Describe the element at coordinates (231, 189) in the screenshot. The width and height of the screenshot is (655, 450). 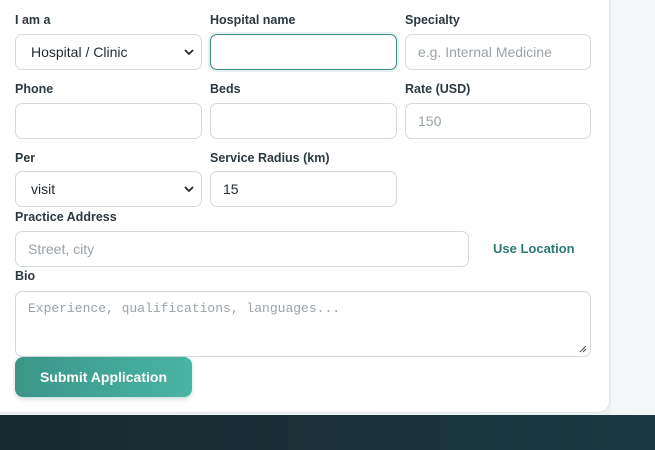
I see `service-radius-value: 15` at that location.